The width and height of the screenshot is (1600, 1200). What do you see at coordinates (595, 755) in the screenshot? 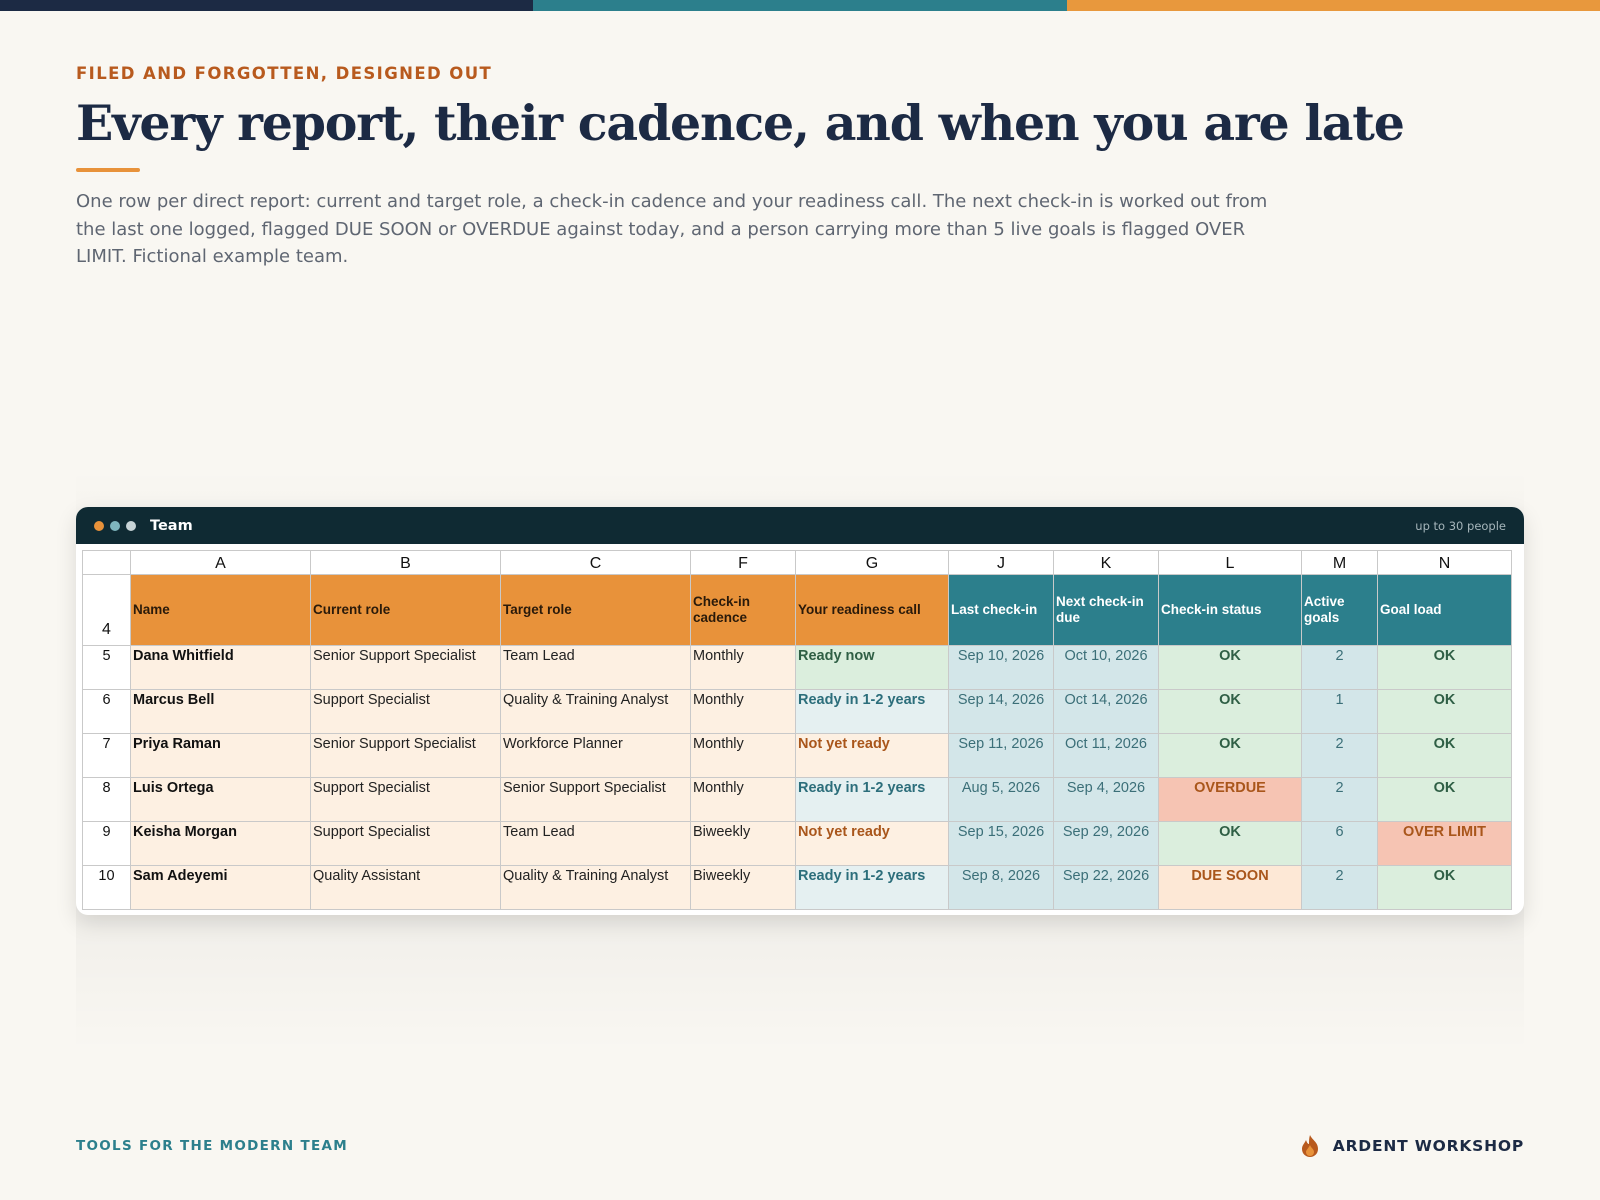
I see `cell-target-role: Workforce Planner` at bounding box center [595, 755].